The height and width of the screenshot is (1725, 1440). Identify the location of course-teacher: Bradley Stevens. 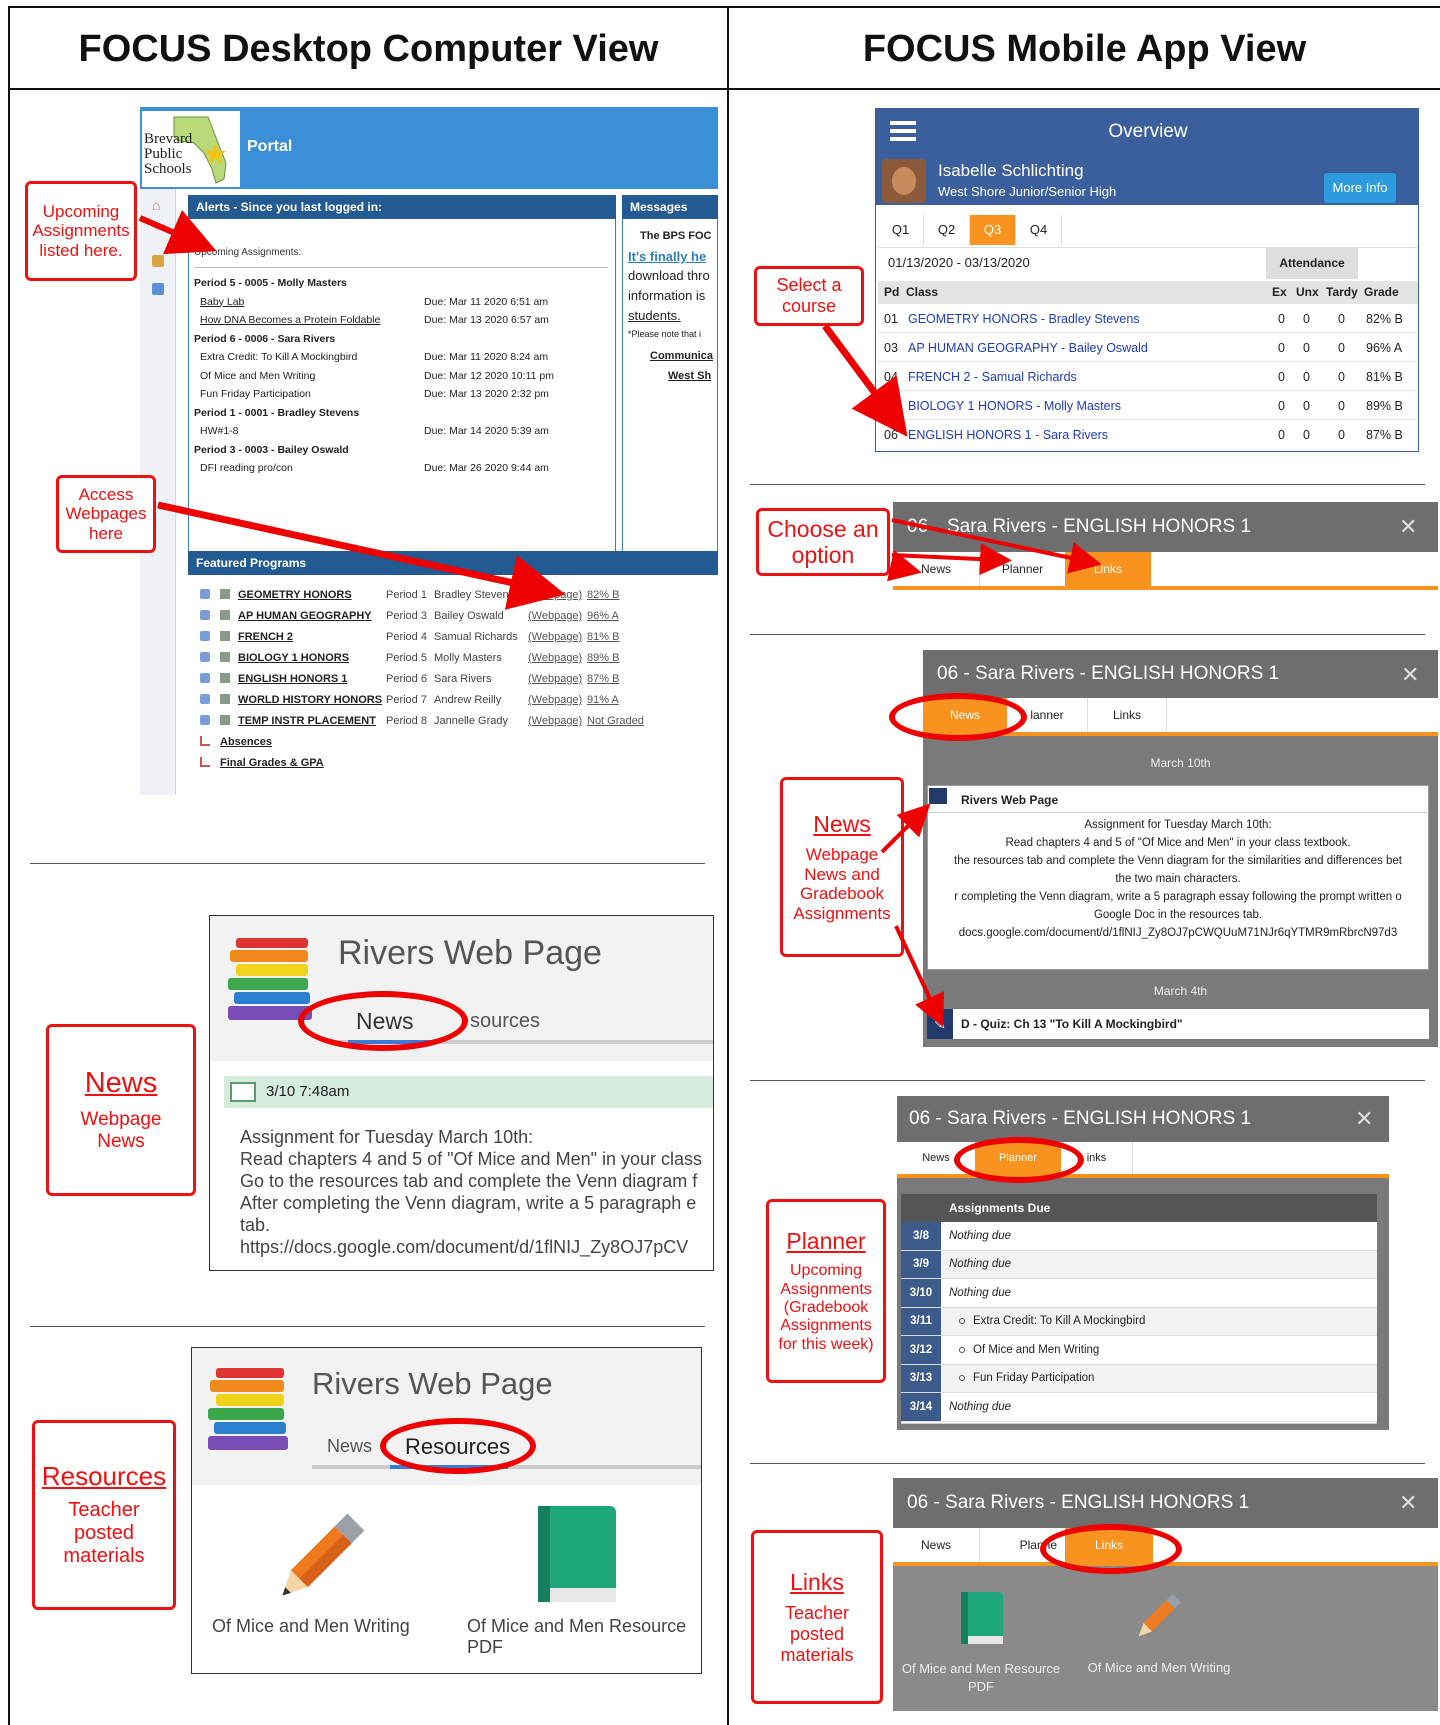
(474, 595).